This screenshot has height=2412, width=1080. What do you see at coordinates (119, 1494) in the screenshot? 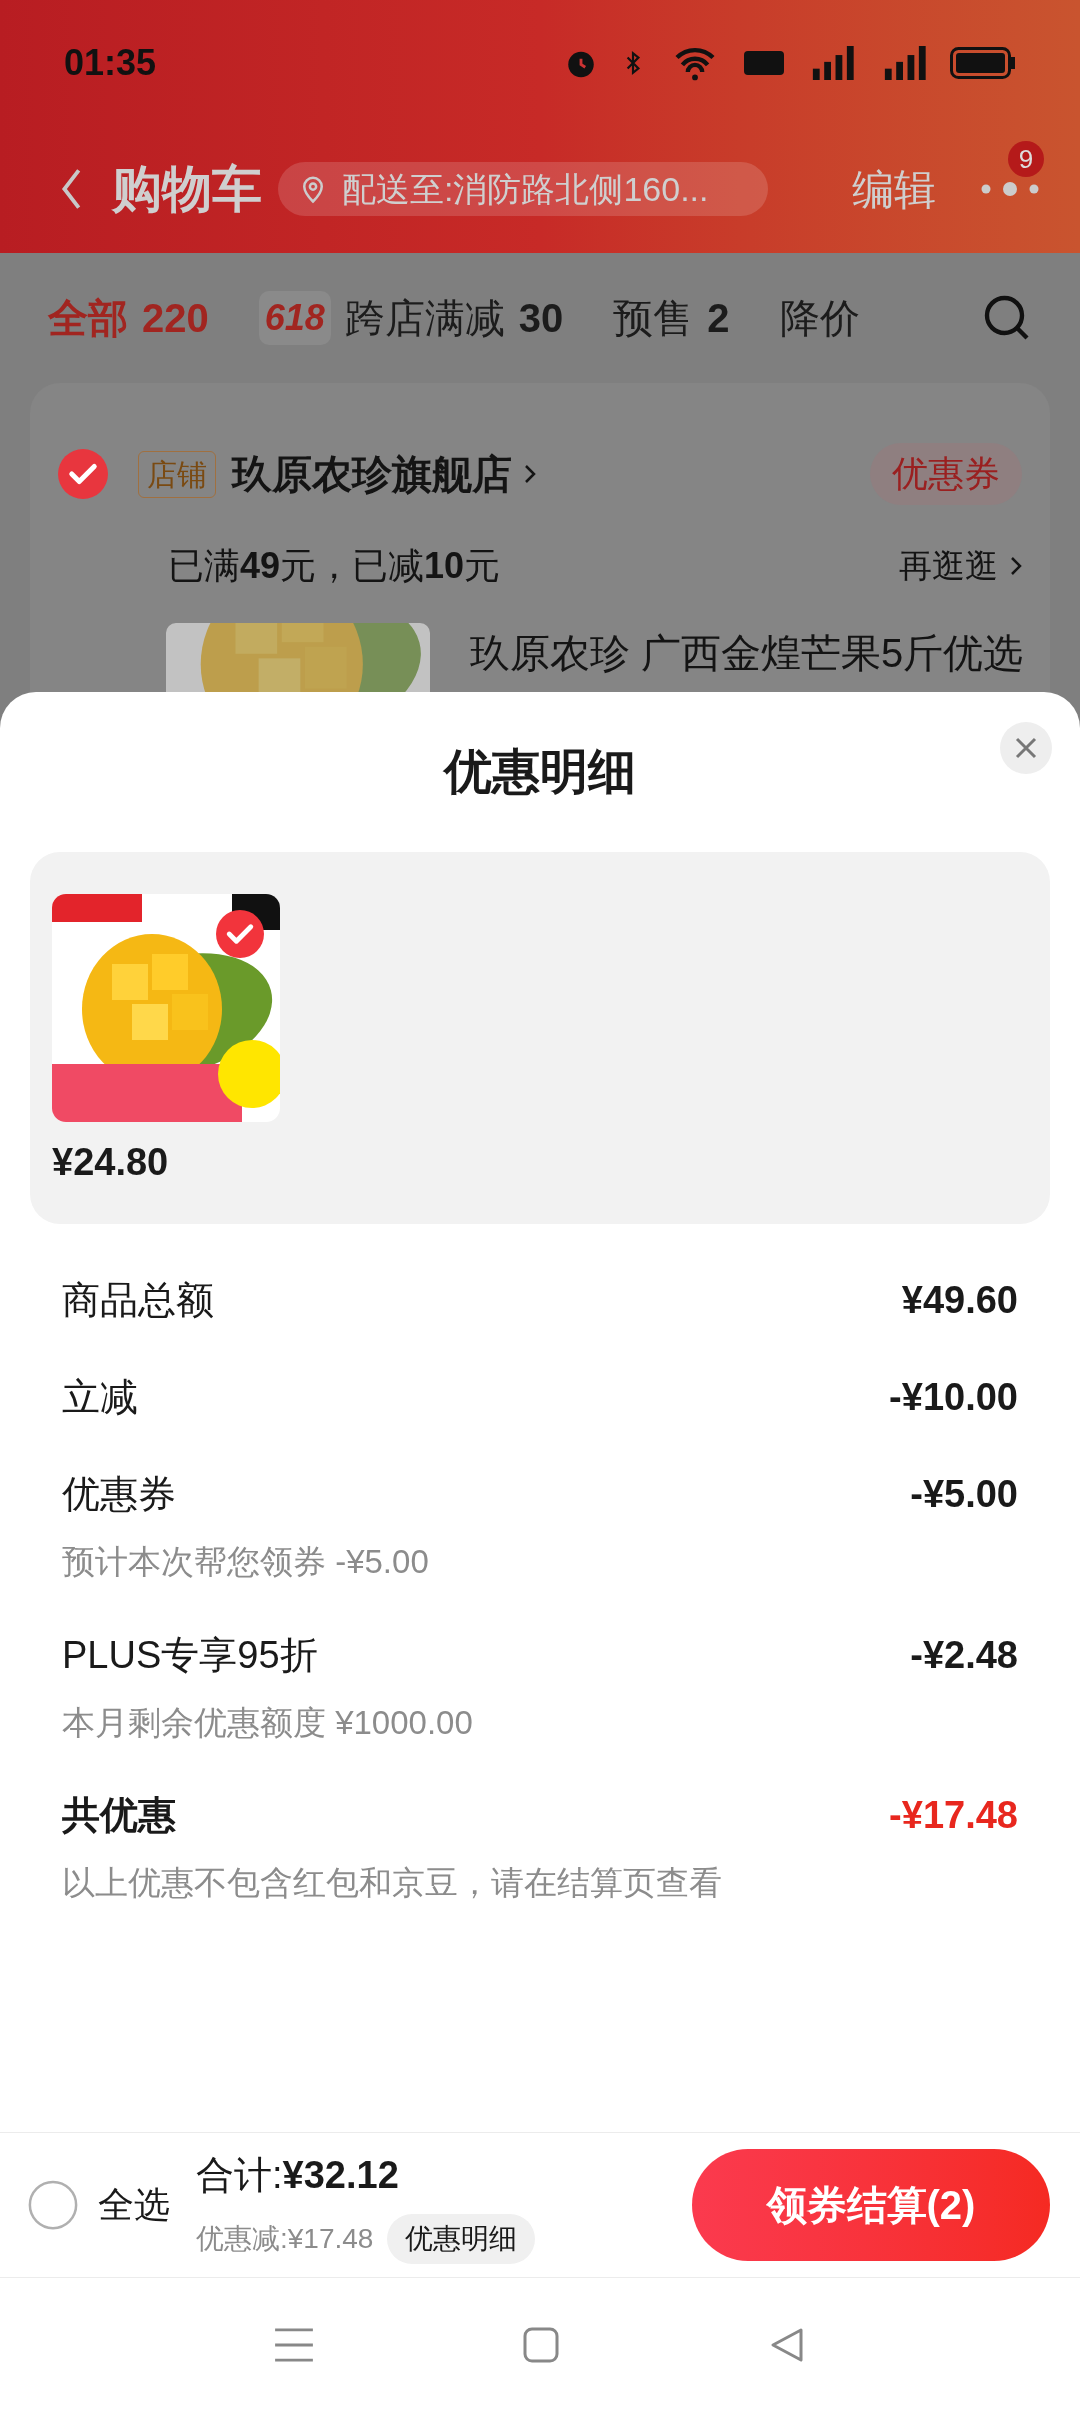
I see `discount-label: 优惠券` at bounding box center [119, 1494].